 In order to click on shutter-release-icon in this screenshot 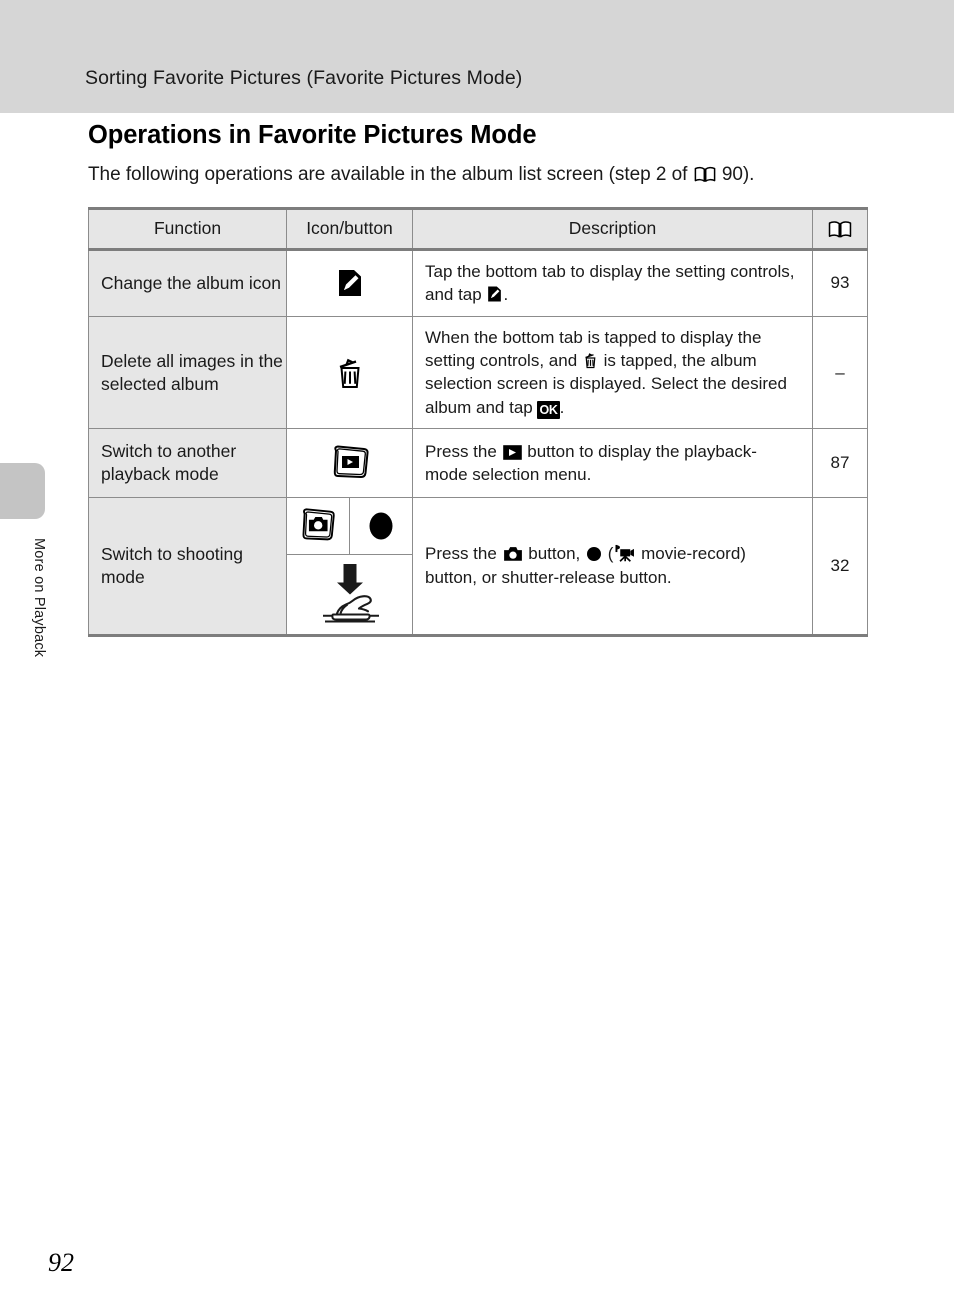, I will do `click(350, 593)`.